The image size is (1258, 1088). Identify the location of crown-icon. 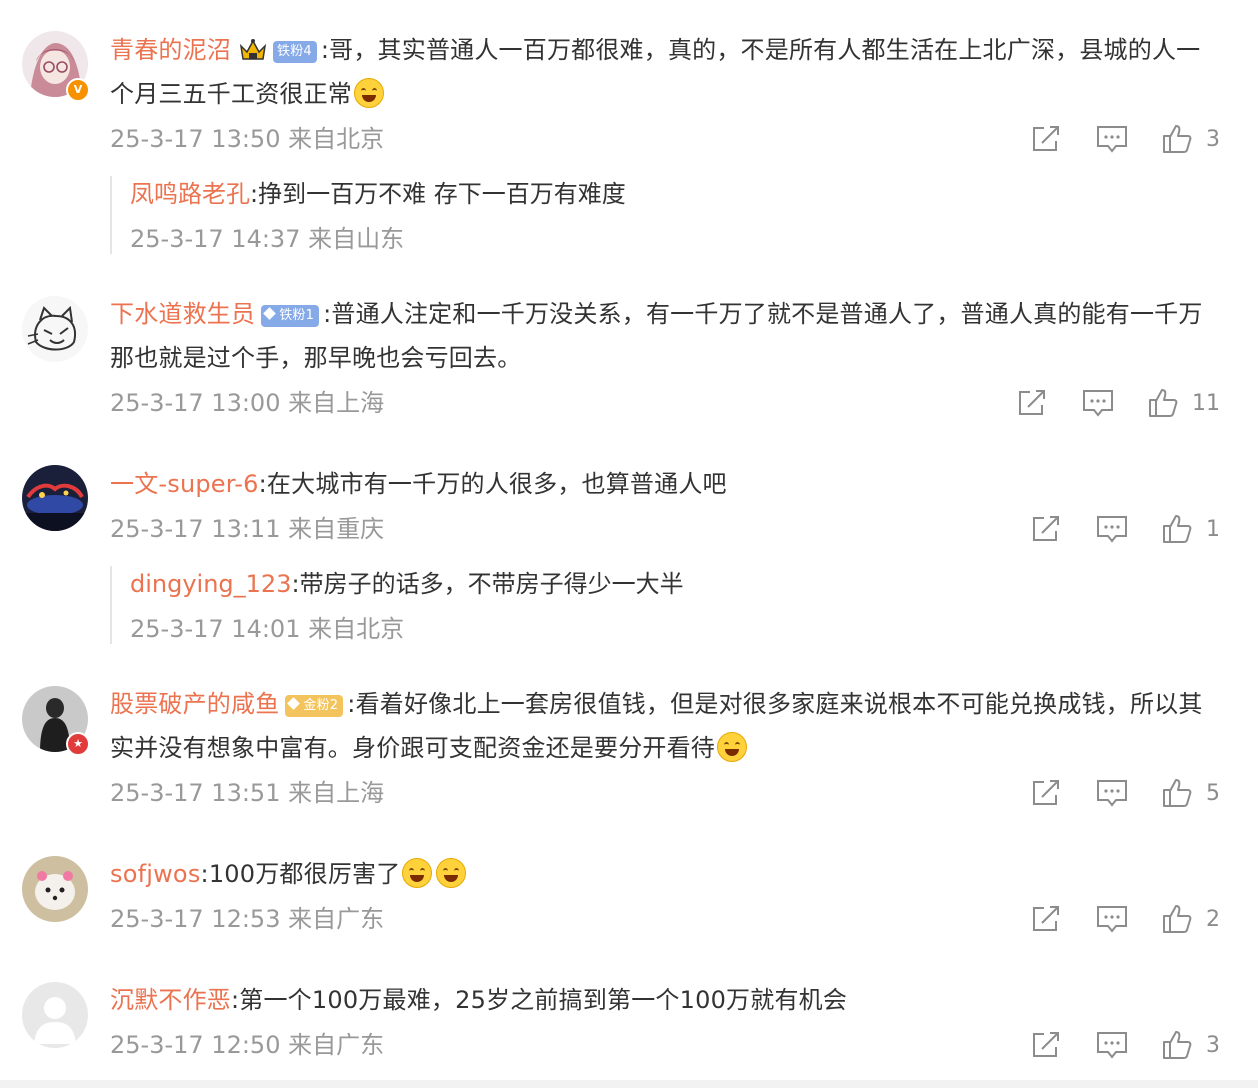
(253, 49).